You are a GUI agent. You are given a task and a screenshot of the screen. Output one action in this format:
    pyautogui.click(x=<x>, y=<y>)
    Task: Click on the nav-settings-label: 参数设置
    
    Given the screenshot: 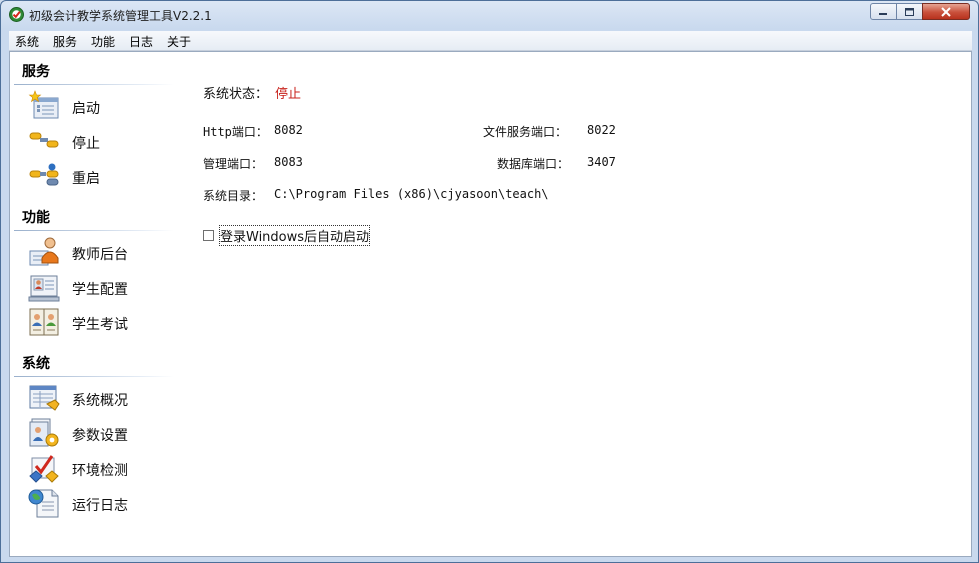 What is the action you would take?
    pyautogui.click(x=100, y=436)
    